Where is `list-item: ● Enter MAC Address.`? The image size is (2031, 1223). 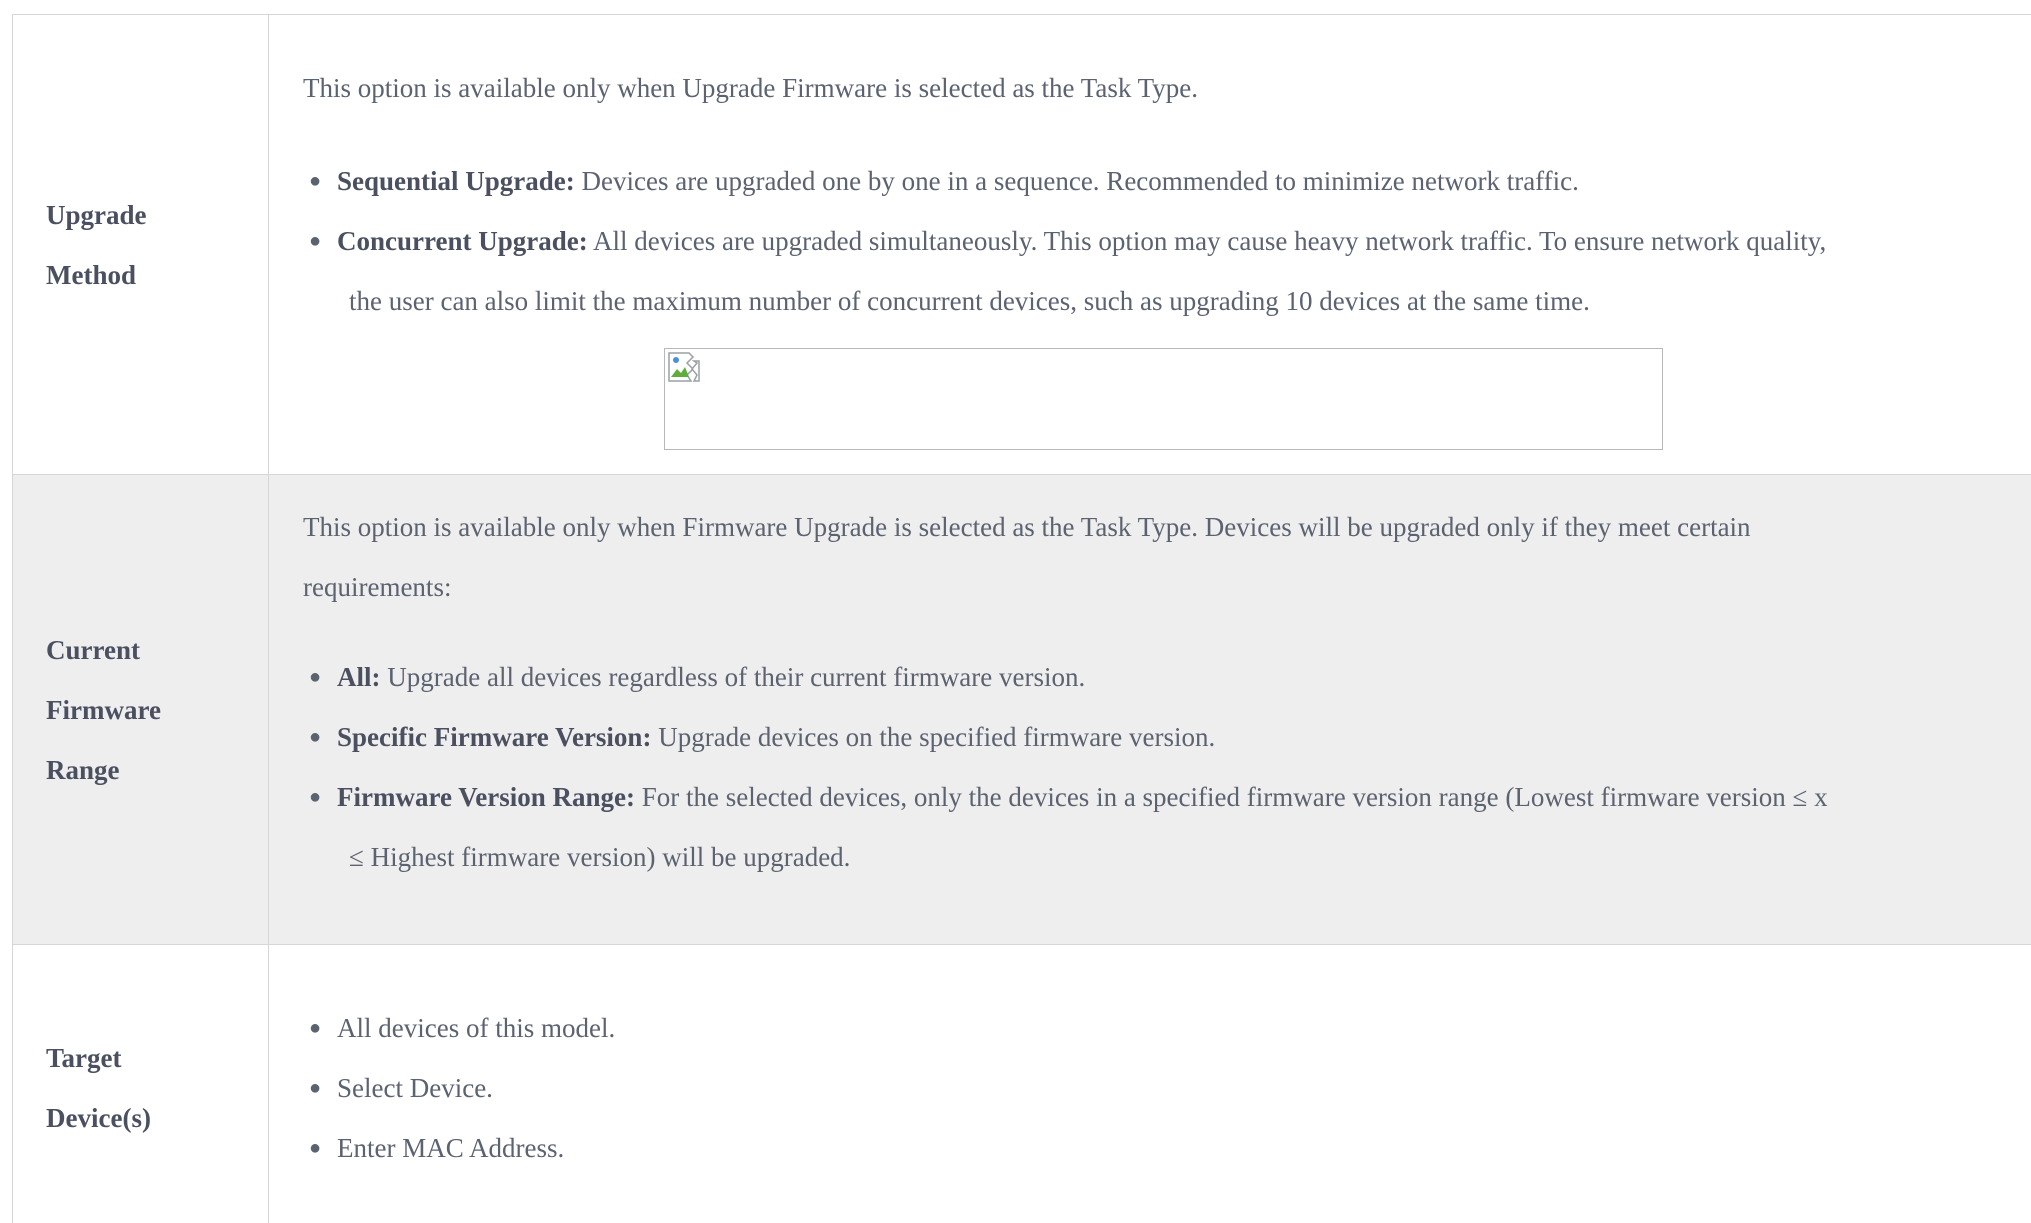
list-item: ● Enter MAC Address. is located at coordinates (1167, 1148).